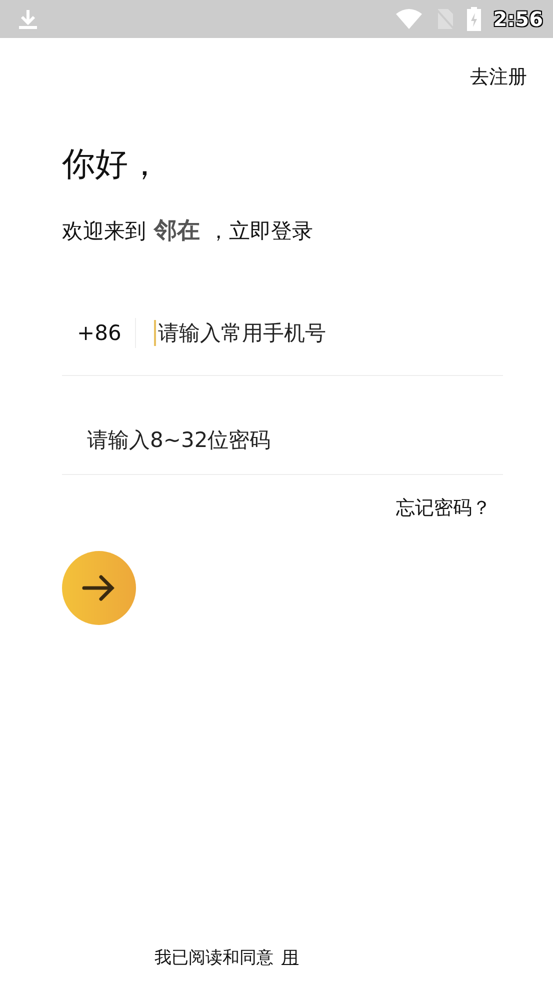 This screenshot has height=983, width=553. Describe the element at coordinates (474, 19) in the screenshot. I see `battery-icon` at that location.